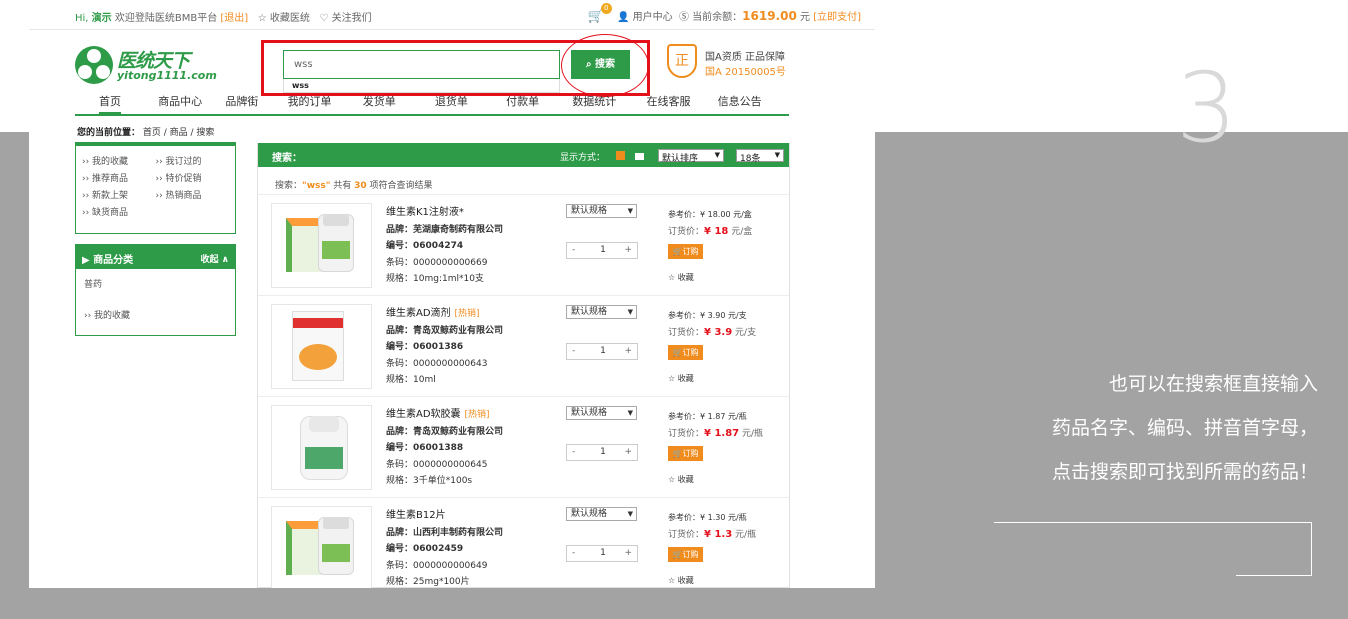 Image resolution: width=1348 pixels, height=619 pixels. Describe the element at coordinates (716, 231) in the screenshot. I see `order-price: ¥ 18` at that location.